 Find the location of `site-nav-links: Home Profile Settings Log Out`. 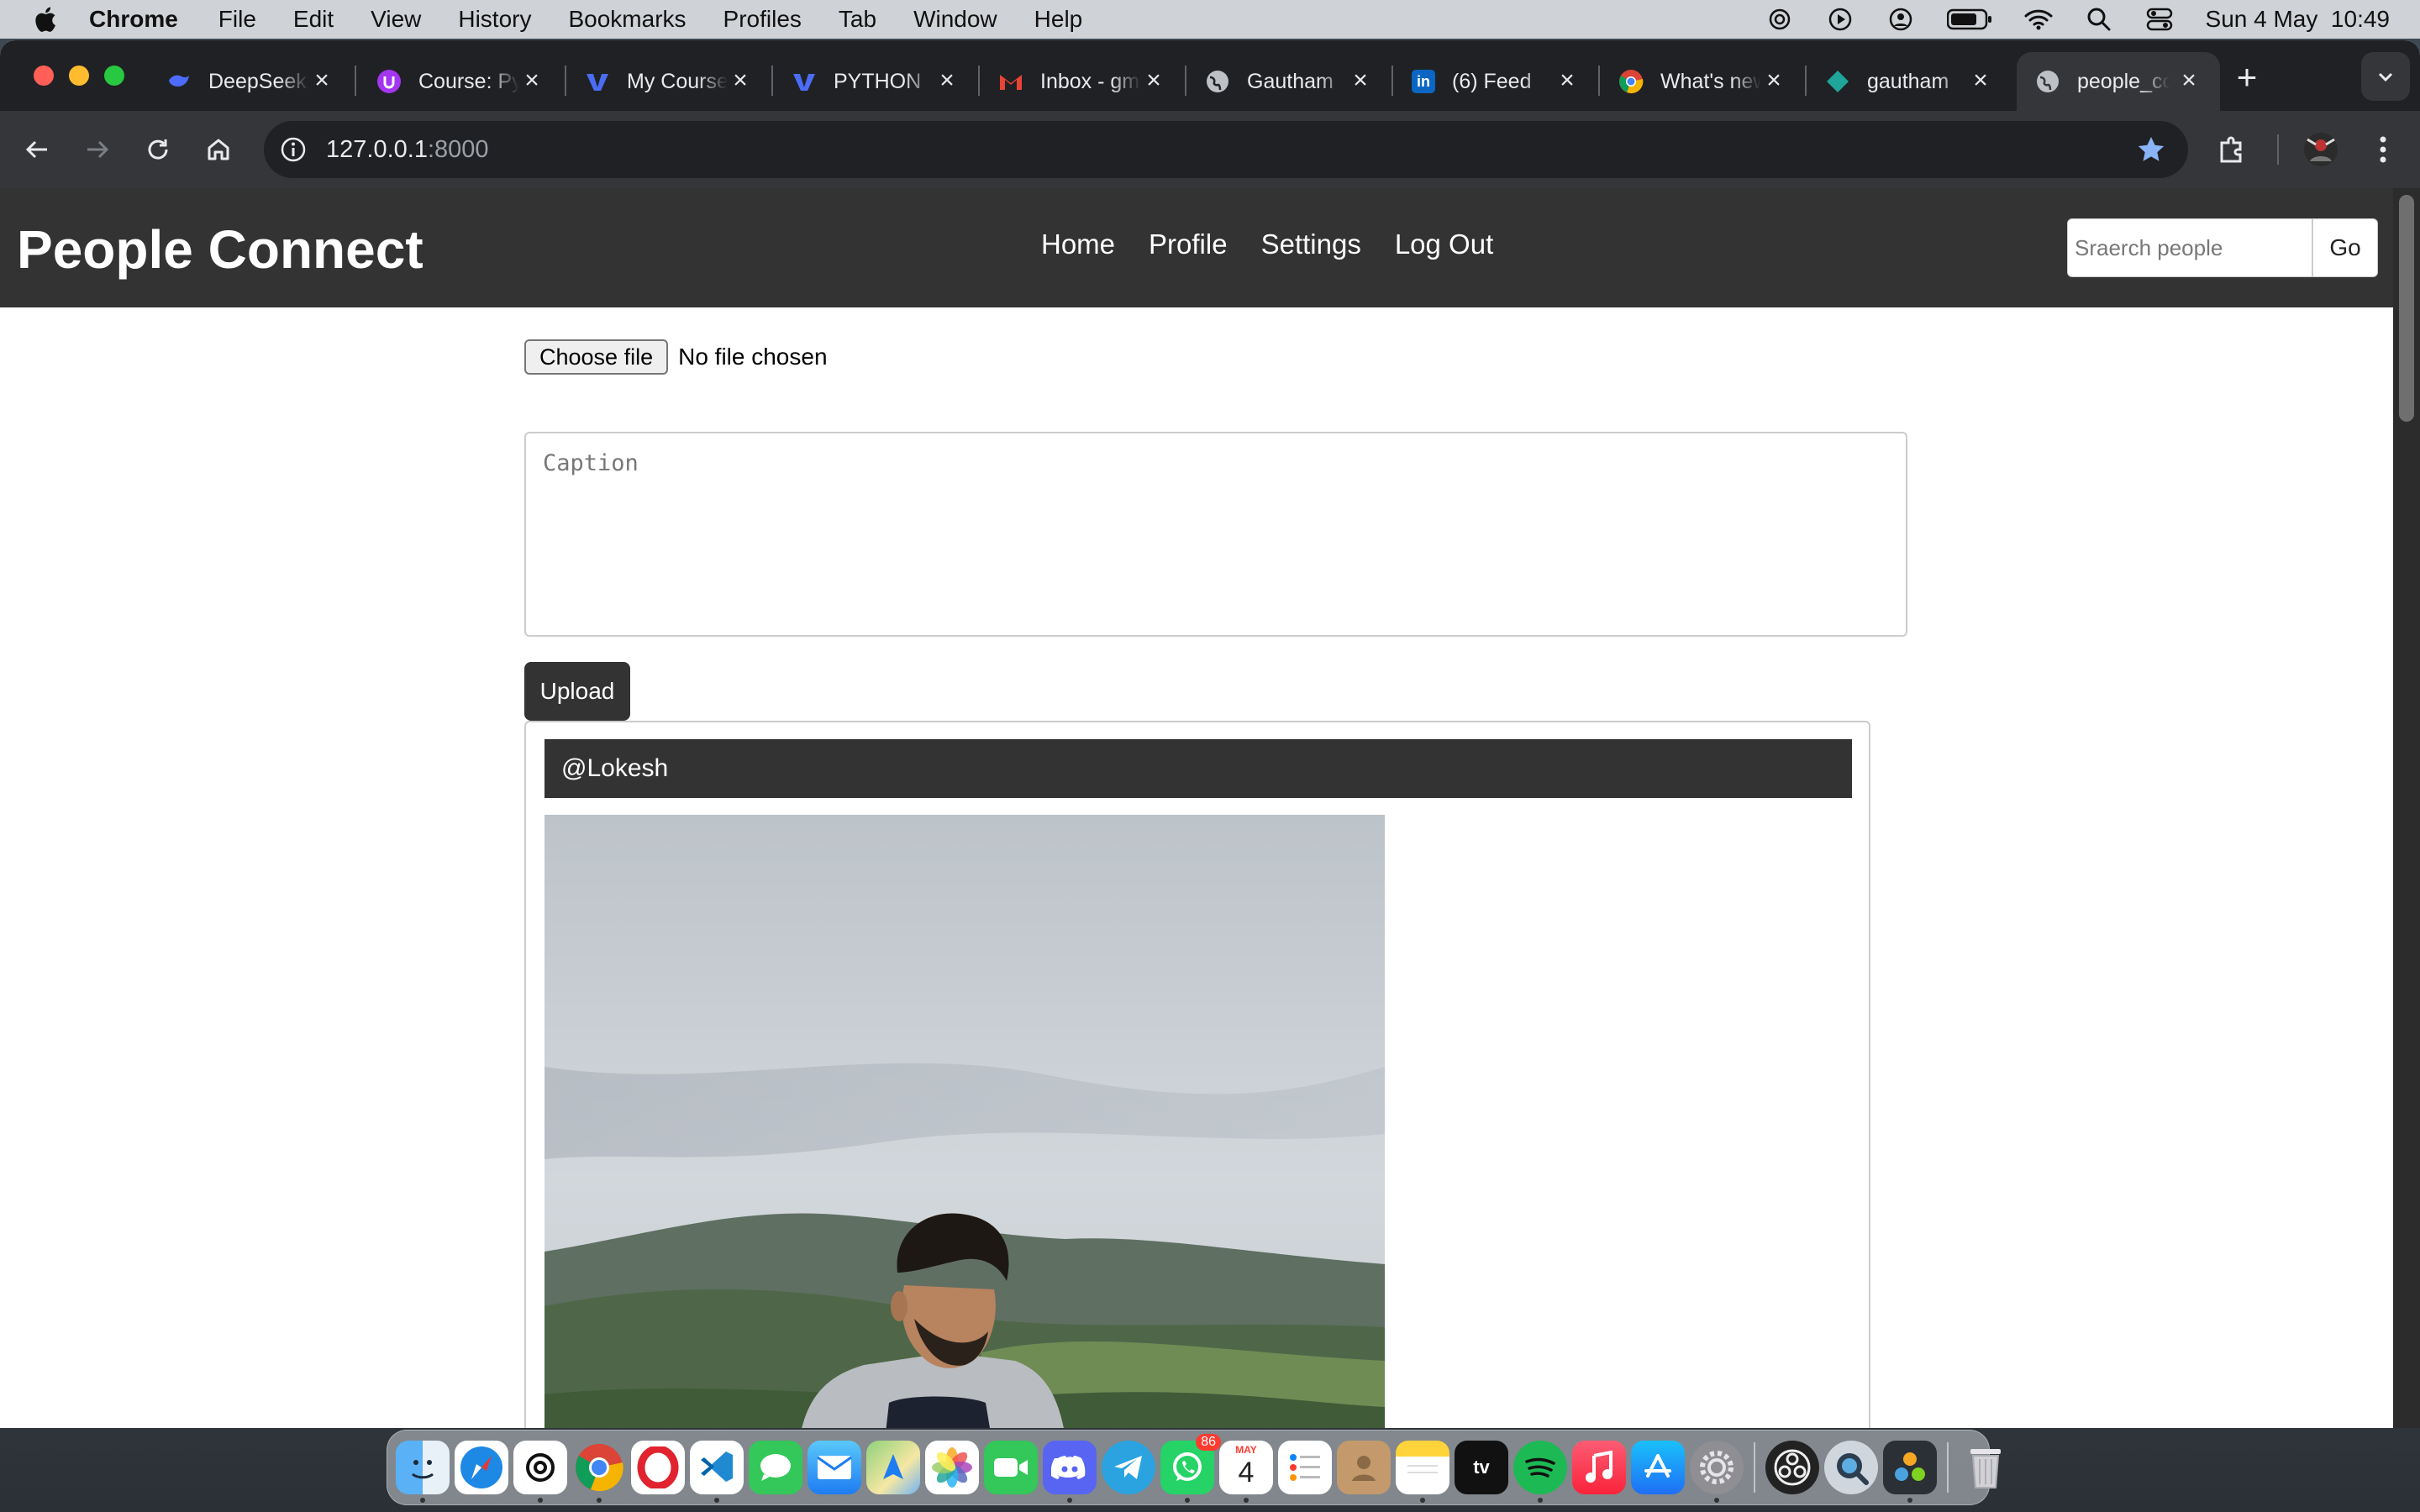

site-nav-links: Home Profile Settings Log Out is located at coordinates (1267, 244).